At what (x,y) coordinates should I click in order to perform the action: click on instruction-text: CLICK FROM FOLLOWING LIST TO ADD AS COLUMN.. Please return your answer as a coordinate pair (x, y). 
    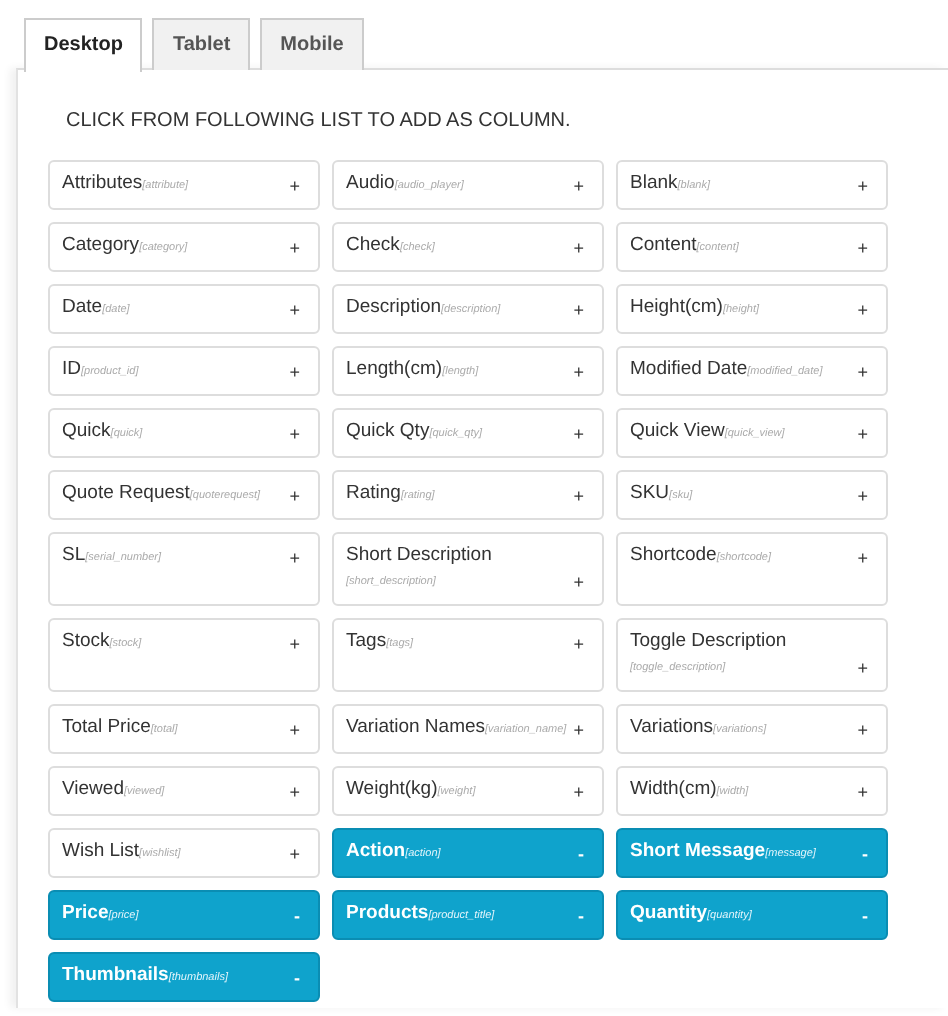
    Looking at the image, I should click on (319, 121).